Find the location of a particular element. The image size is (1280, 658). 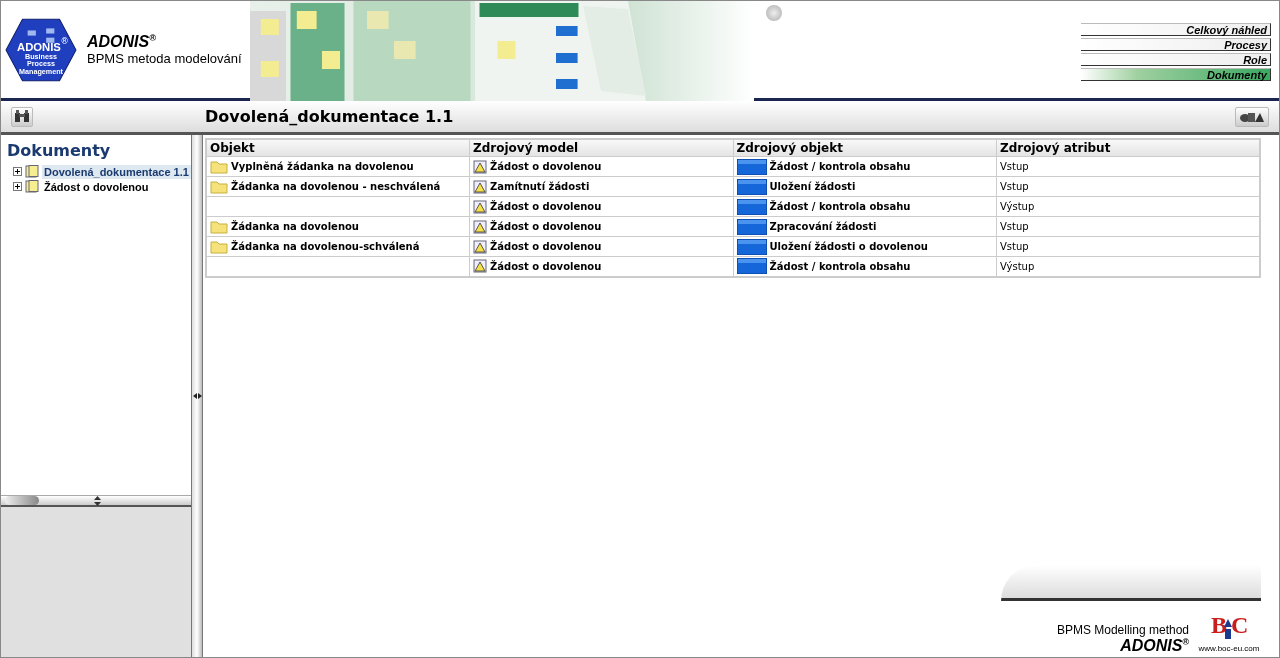

tree-item: Dovolená_dokumentace 1.1 is located at coordinates (116, 171).